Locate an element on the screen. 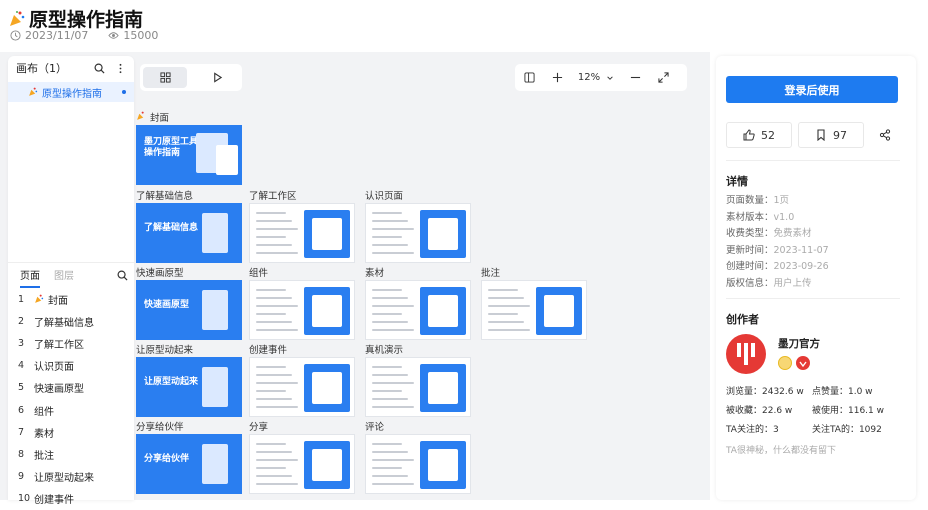 The image size is (928, 510). thumb-label: 认识页面 is located at coordinates (384, 196).